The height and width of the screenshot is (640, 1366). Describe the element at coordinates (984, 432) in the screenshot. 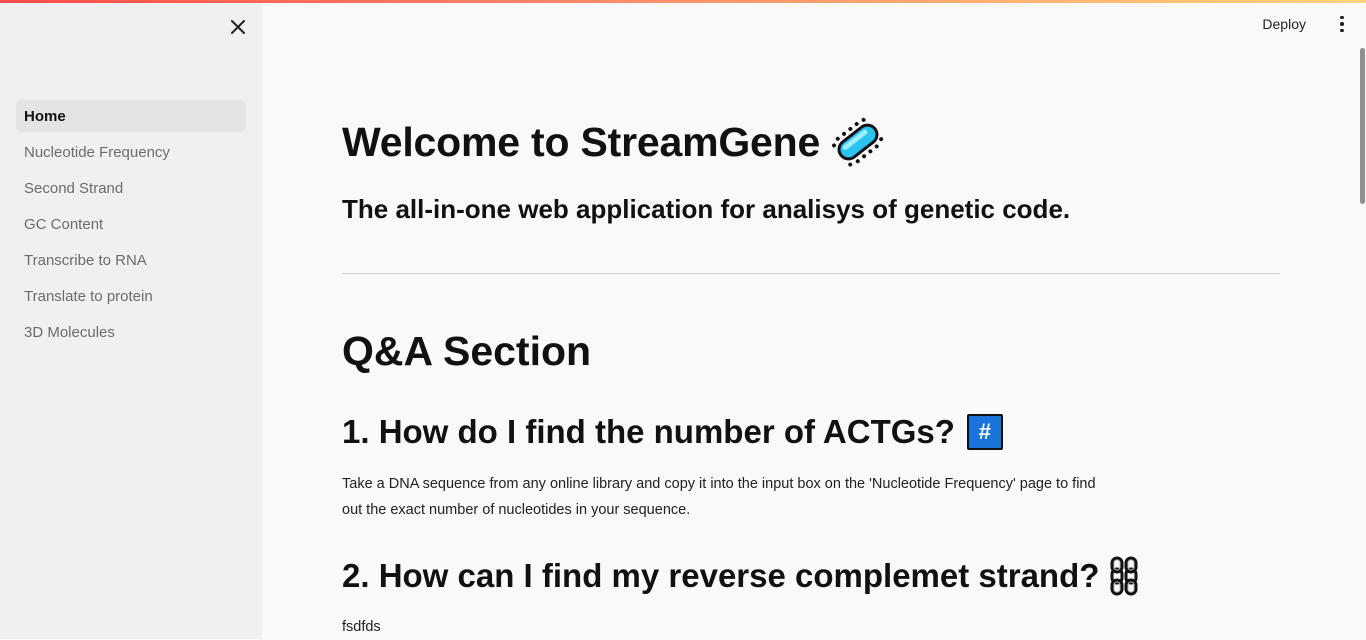

I see `hash-icon: #` at that location.